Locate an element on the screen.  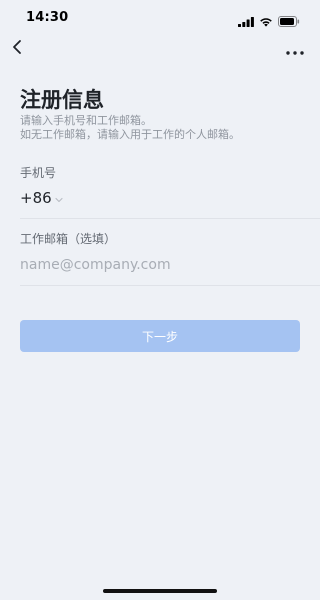
status-time: 14:30 is located at coordinates (47, 17).